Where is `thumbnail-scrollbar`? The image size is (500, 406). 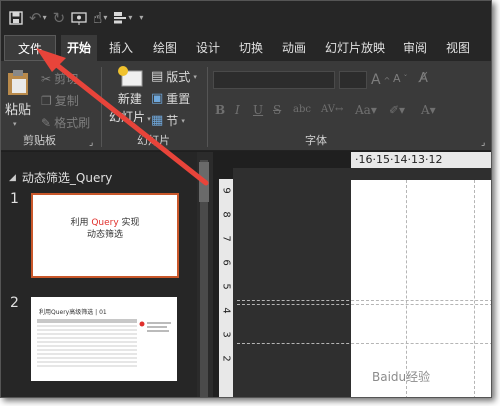 thumbnail-scrollbar is located at coordinates (205, 274).